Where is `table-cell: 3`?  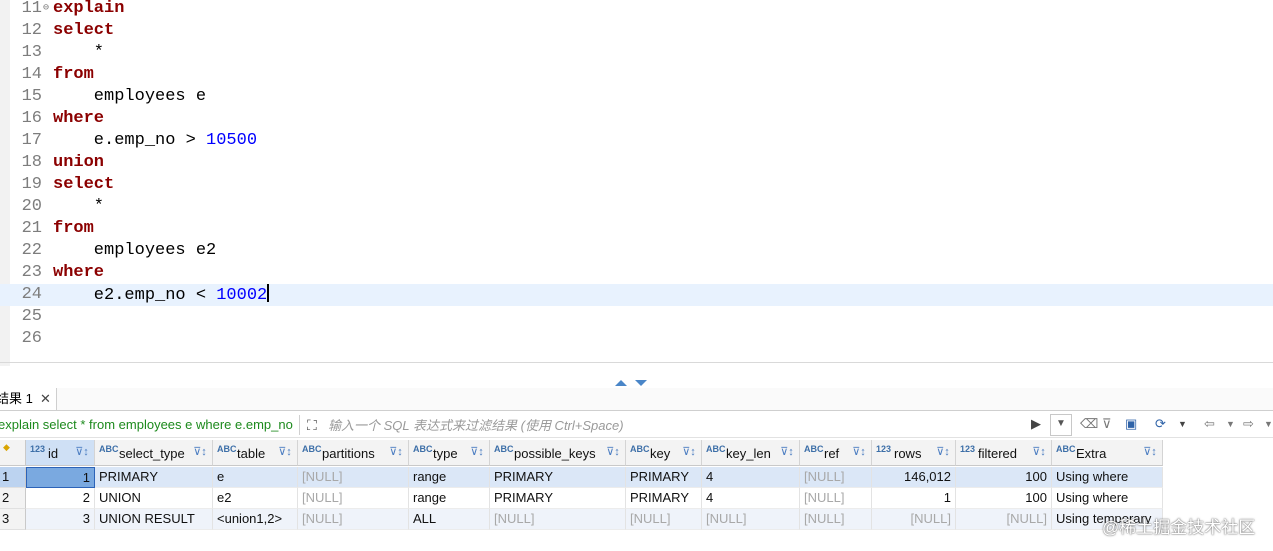 table-cell: 3 is located at coordinates (60, 519).